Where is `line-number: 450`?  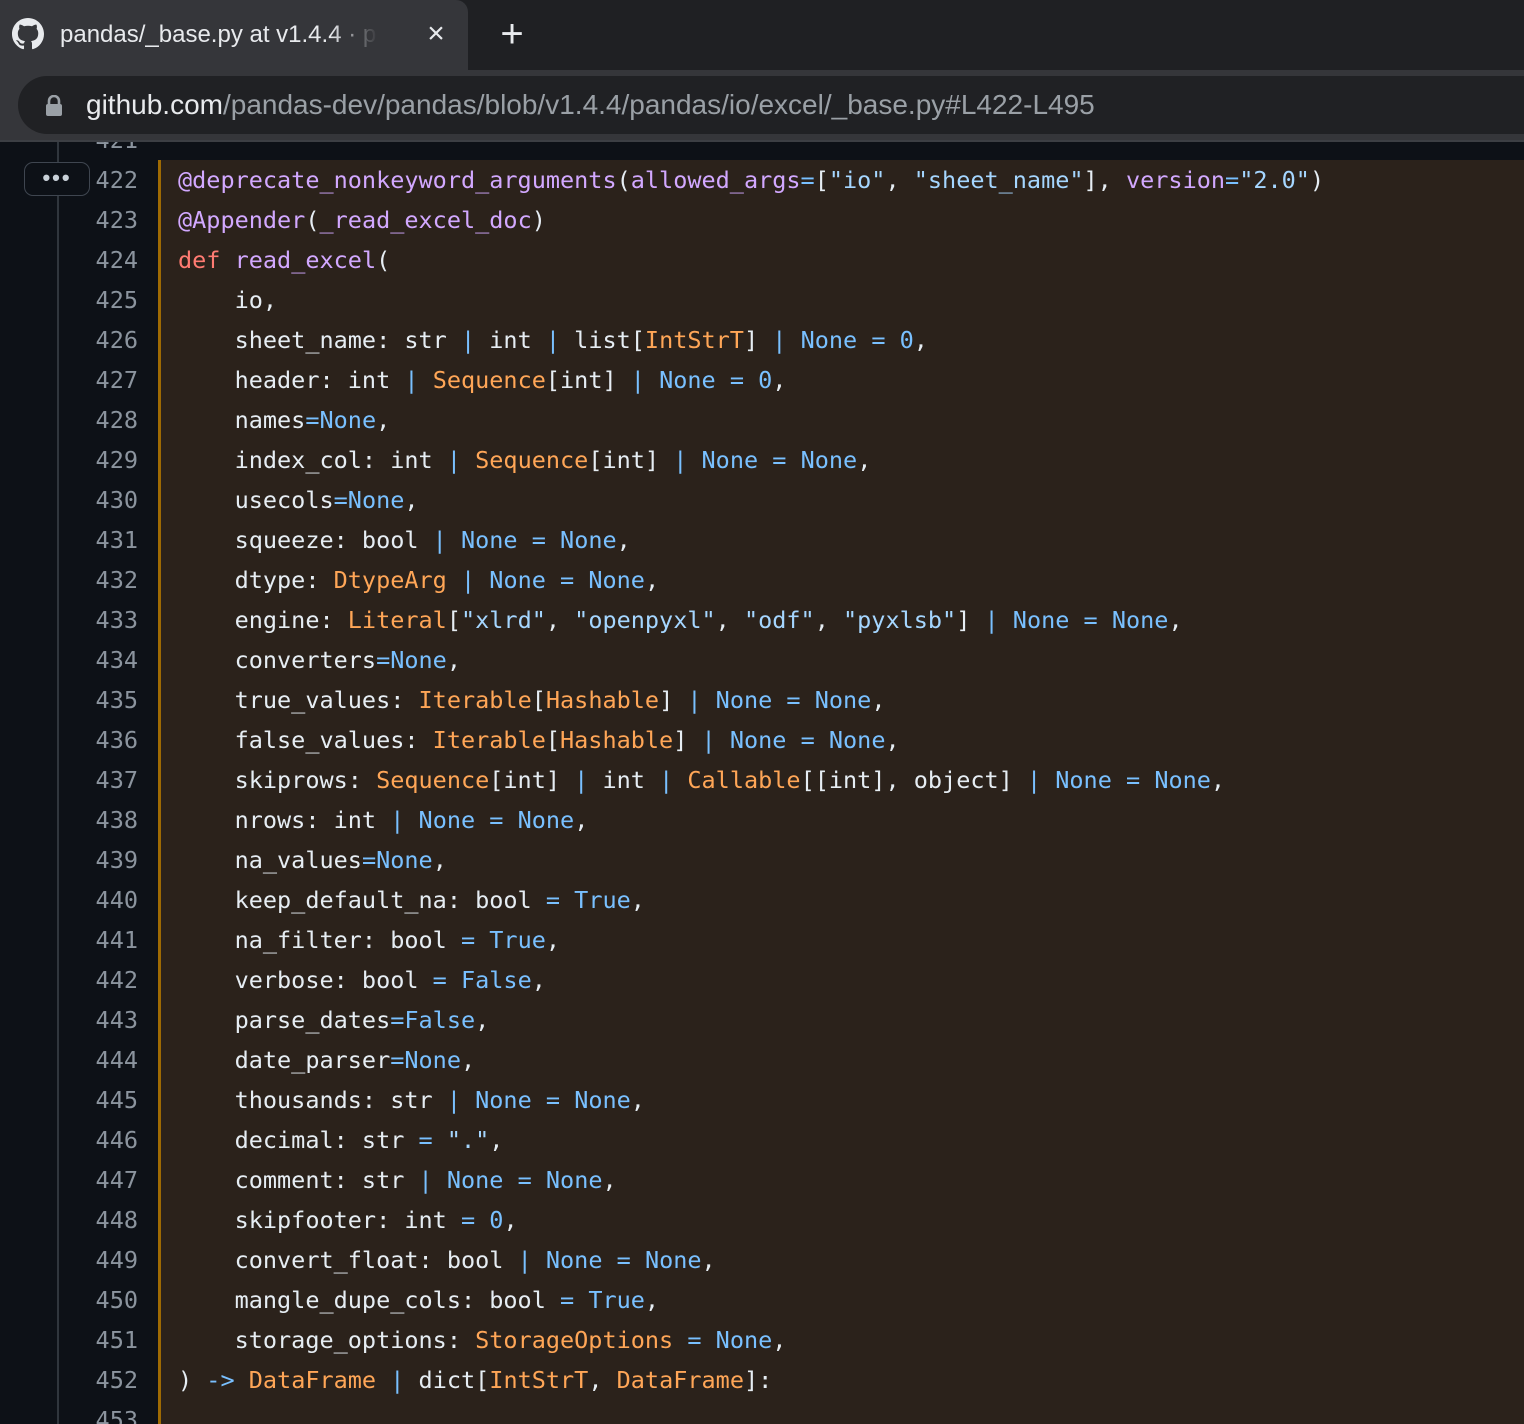
line-number: 450 is located at coordinates (113, 1300).